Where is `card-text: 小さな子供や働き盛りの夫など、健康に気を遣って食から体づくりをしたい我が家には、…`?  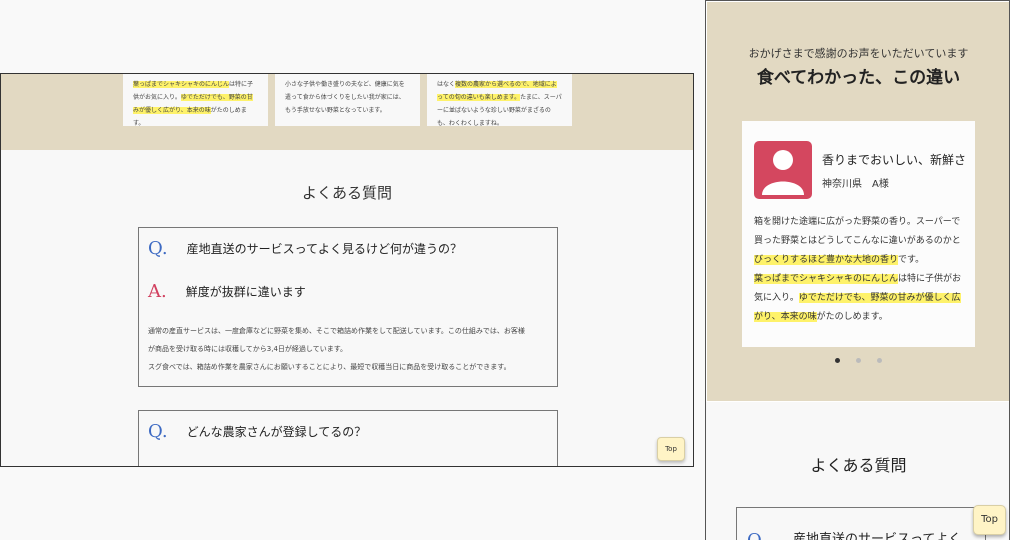 card-text: 小さな子供や働き盛りの夫など、健康に気を遣って食から体づくりをしたい我が家には、… is located at coordinates (345, 97).